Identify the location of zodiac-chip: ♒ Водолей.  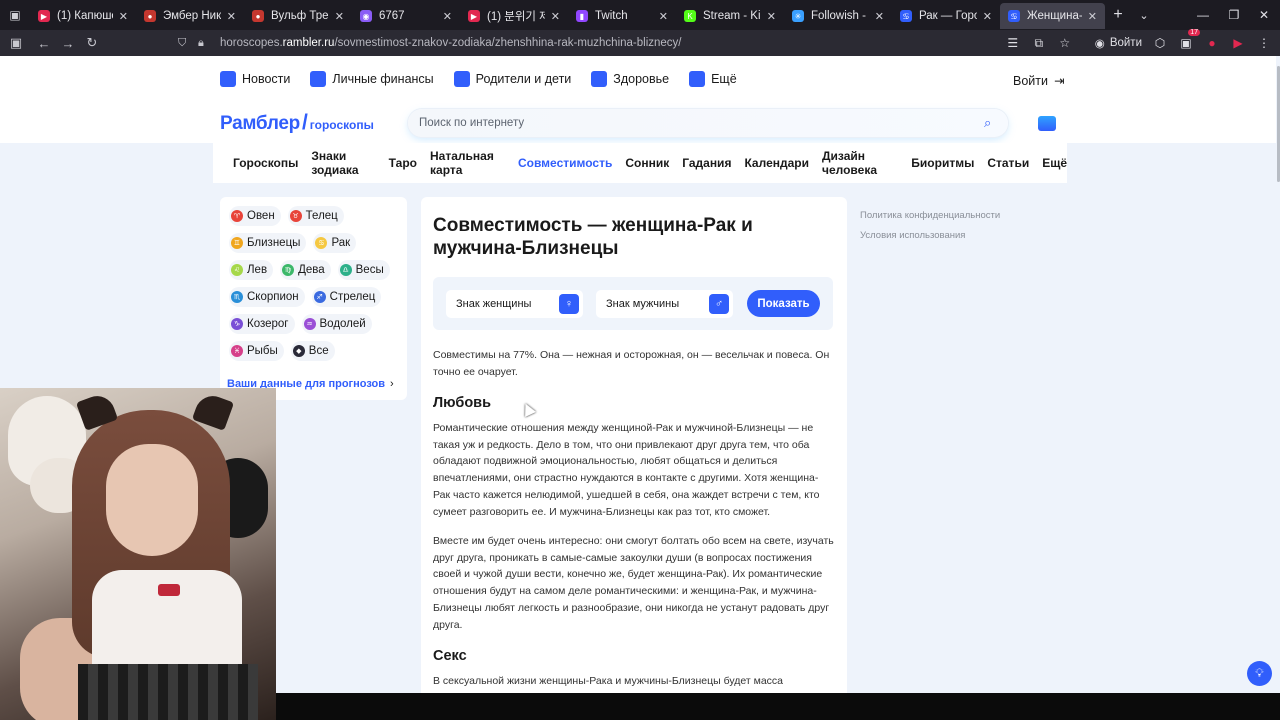
(336, 324).